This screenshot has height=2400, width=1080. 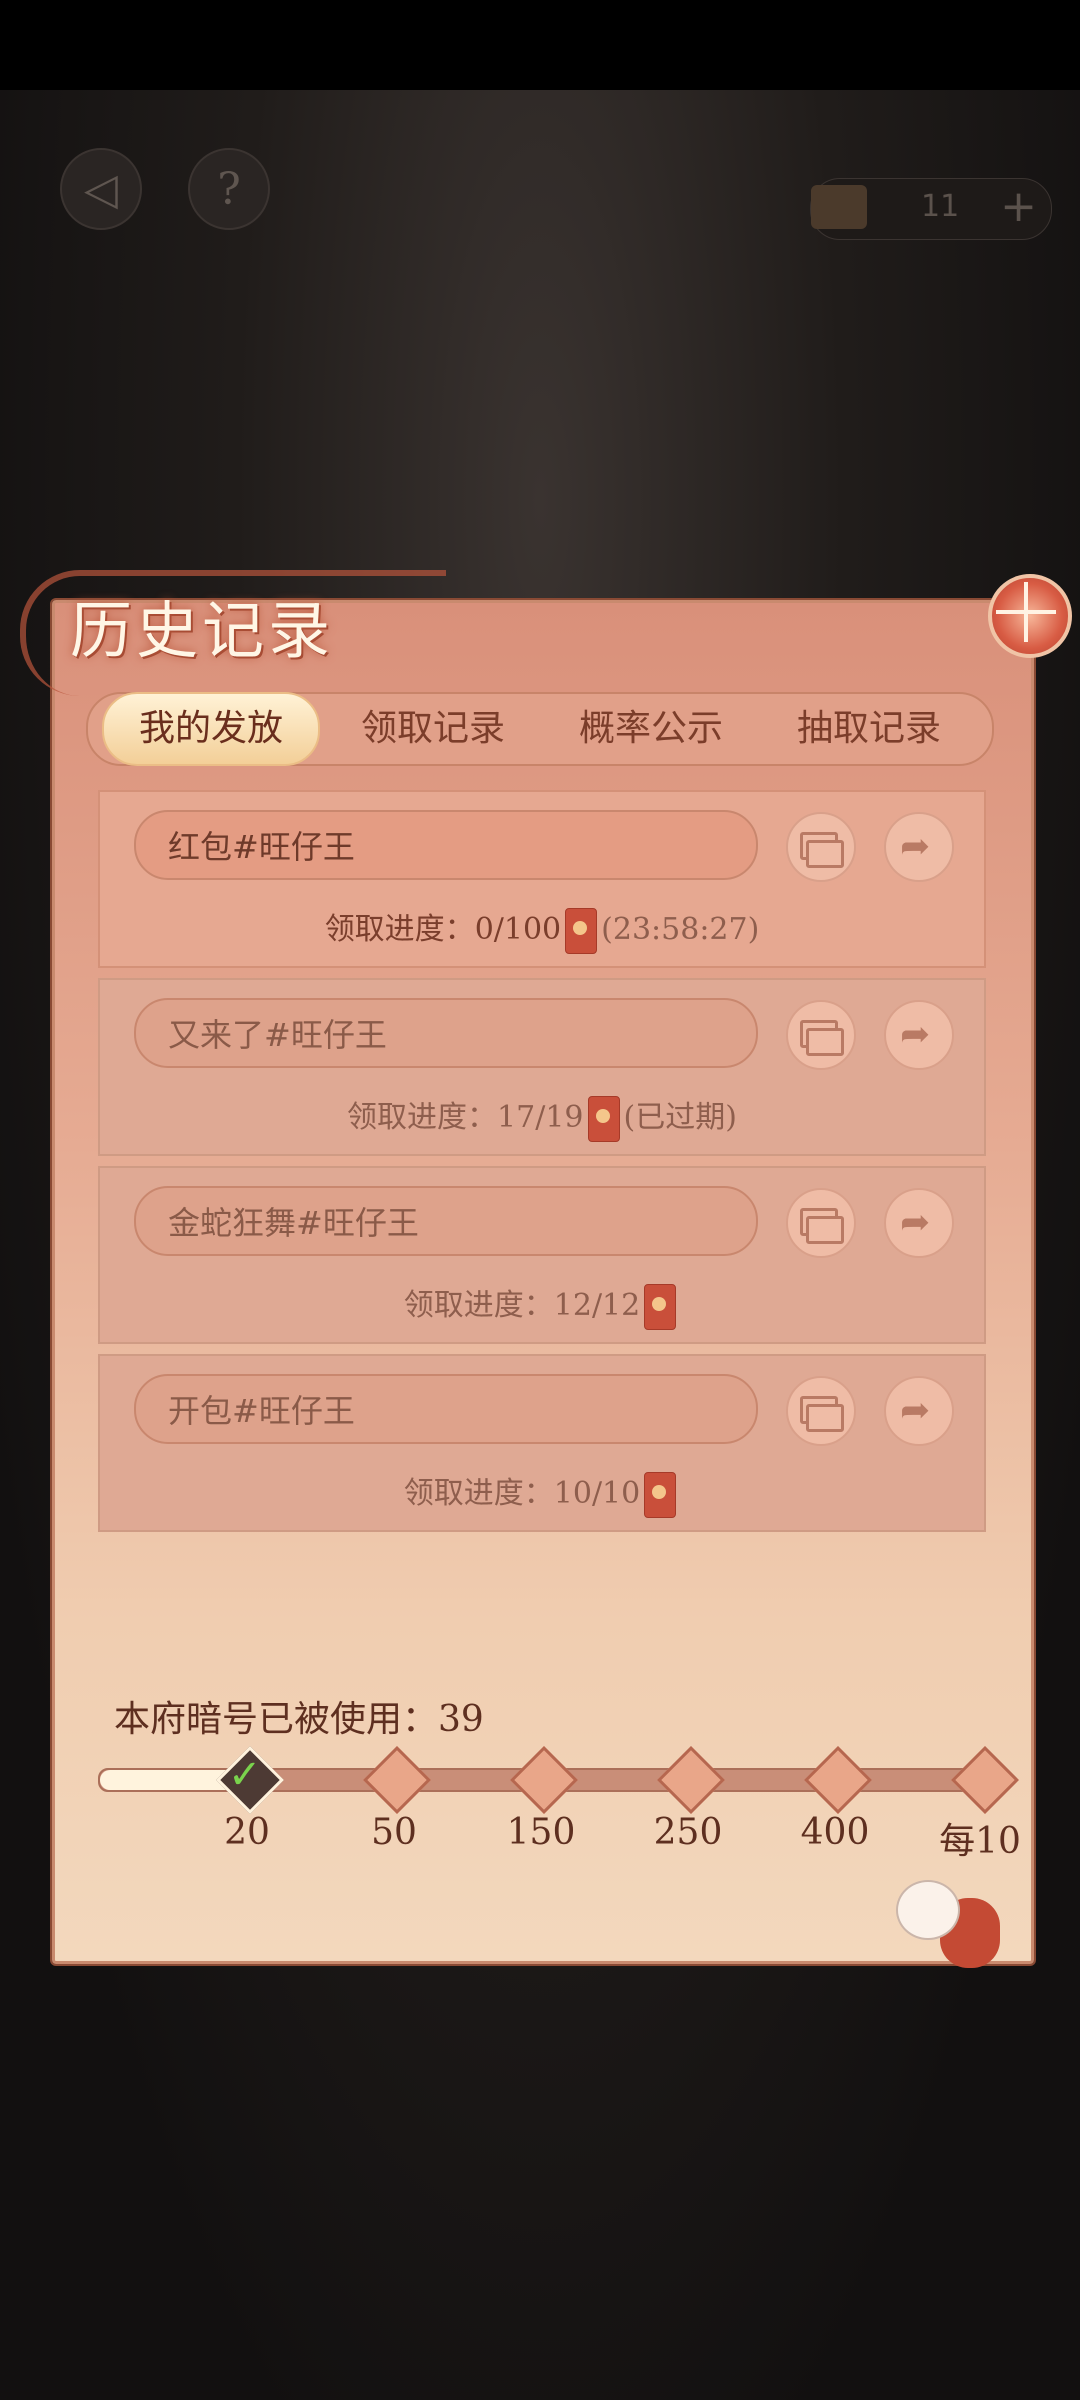 I want to click on help-button: ?, so click(x=229, y=189).